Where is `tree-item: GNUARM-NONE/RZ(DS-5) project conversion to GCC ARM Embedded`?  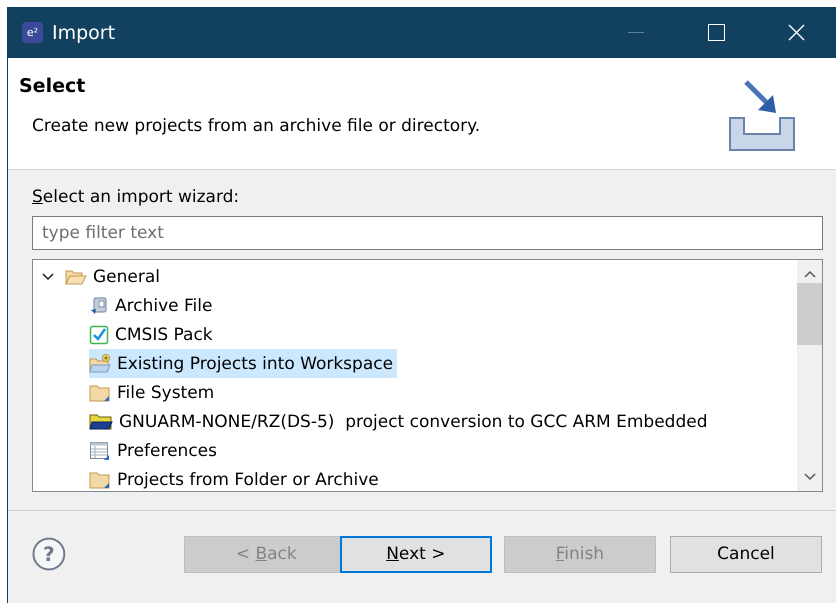
tree-item: GNUARM-NONE/RZ(DS-5) project conversion to GCC ARM Embedded is located at coordinates (400, 421).